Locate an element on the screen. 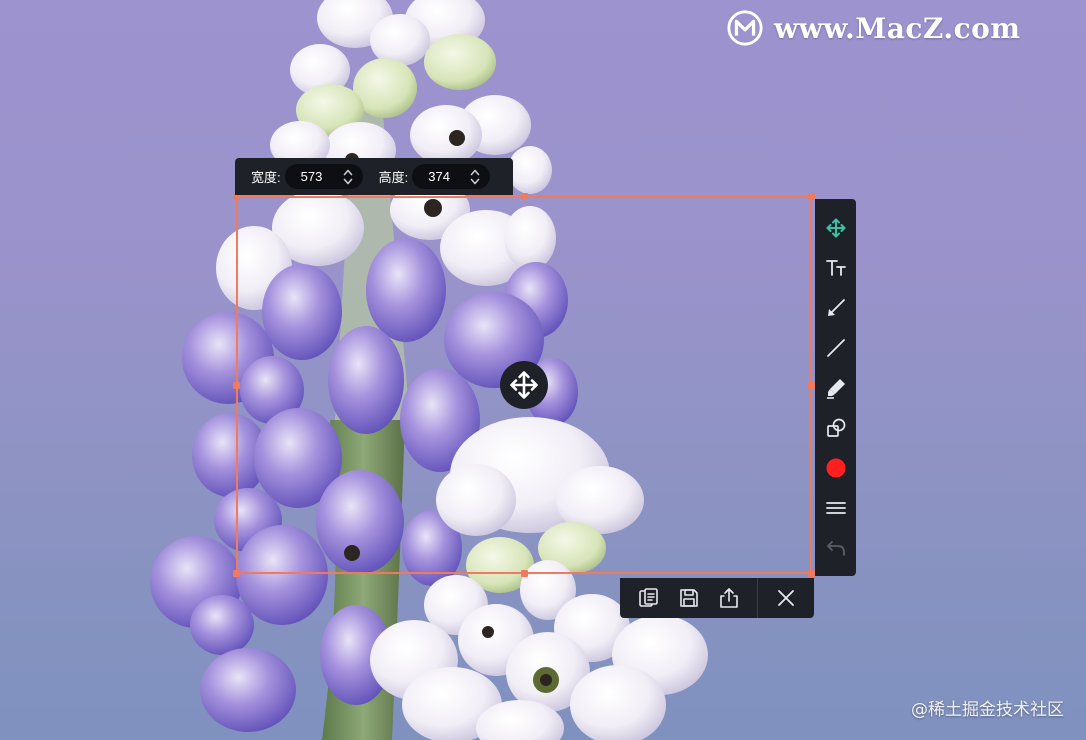 The height and width of the screenshot is (740, 1086). width-value: 573 is located at coordinates (316, 176).